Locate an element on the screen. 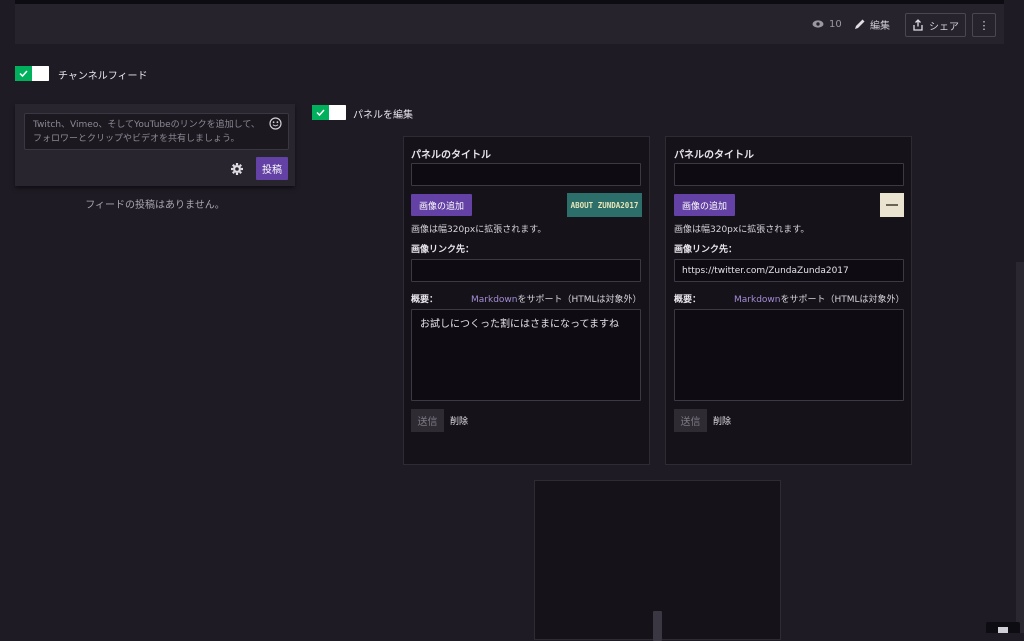 The height and width of the screenshot is (641, 1024). panel-image-thumbnail: ABOUT ZUNDA2017 is located at coordinates (604, 205).